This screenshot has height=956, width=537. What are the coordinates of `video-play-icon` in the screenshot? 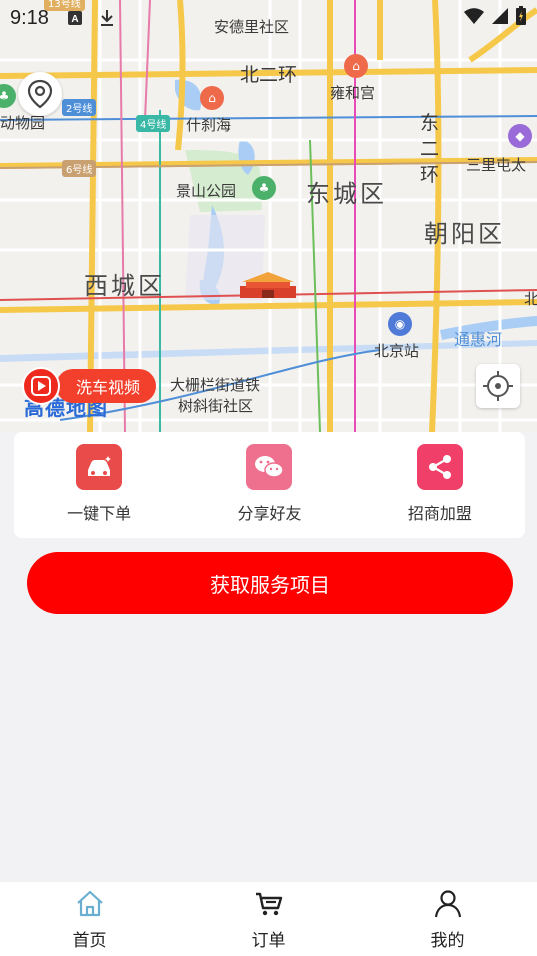 It's located at (41, 386).